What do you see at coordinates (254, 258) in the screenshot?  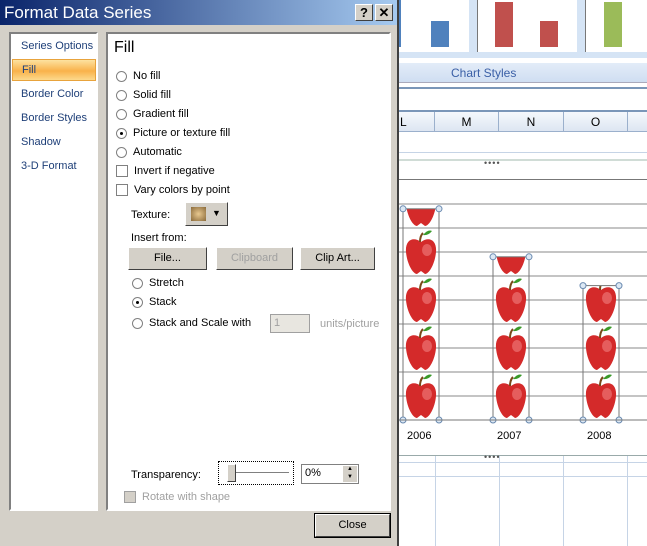 I see `clipboard-button: Clipboard` at bounding box center [254, 258].